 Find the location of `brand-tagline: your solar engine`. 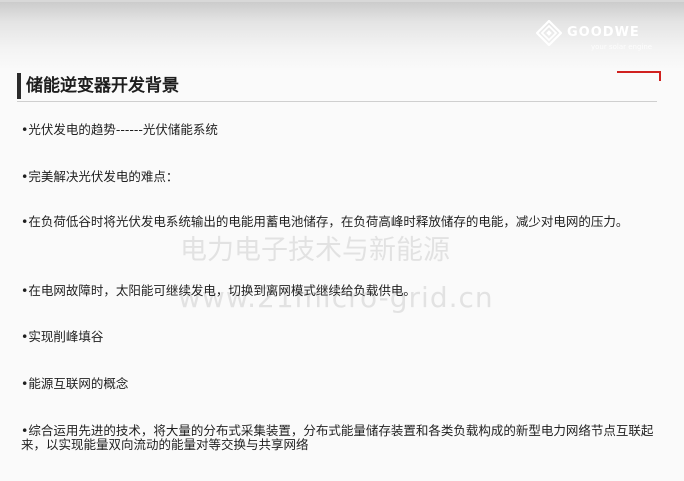

brand-tagline: your solar engine is located at coordinates (622, 47).